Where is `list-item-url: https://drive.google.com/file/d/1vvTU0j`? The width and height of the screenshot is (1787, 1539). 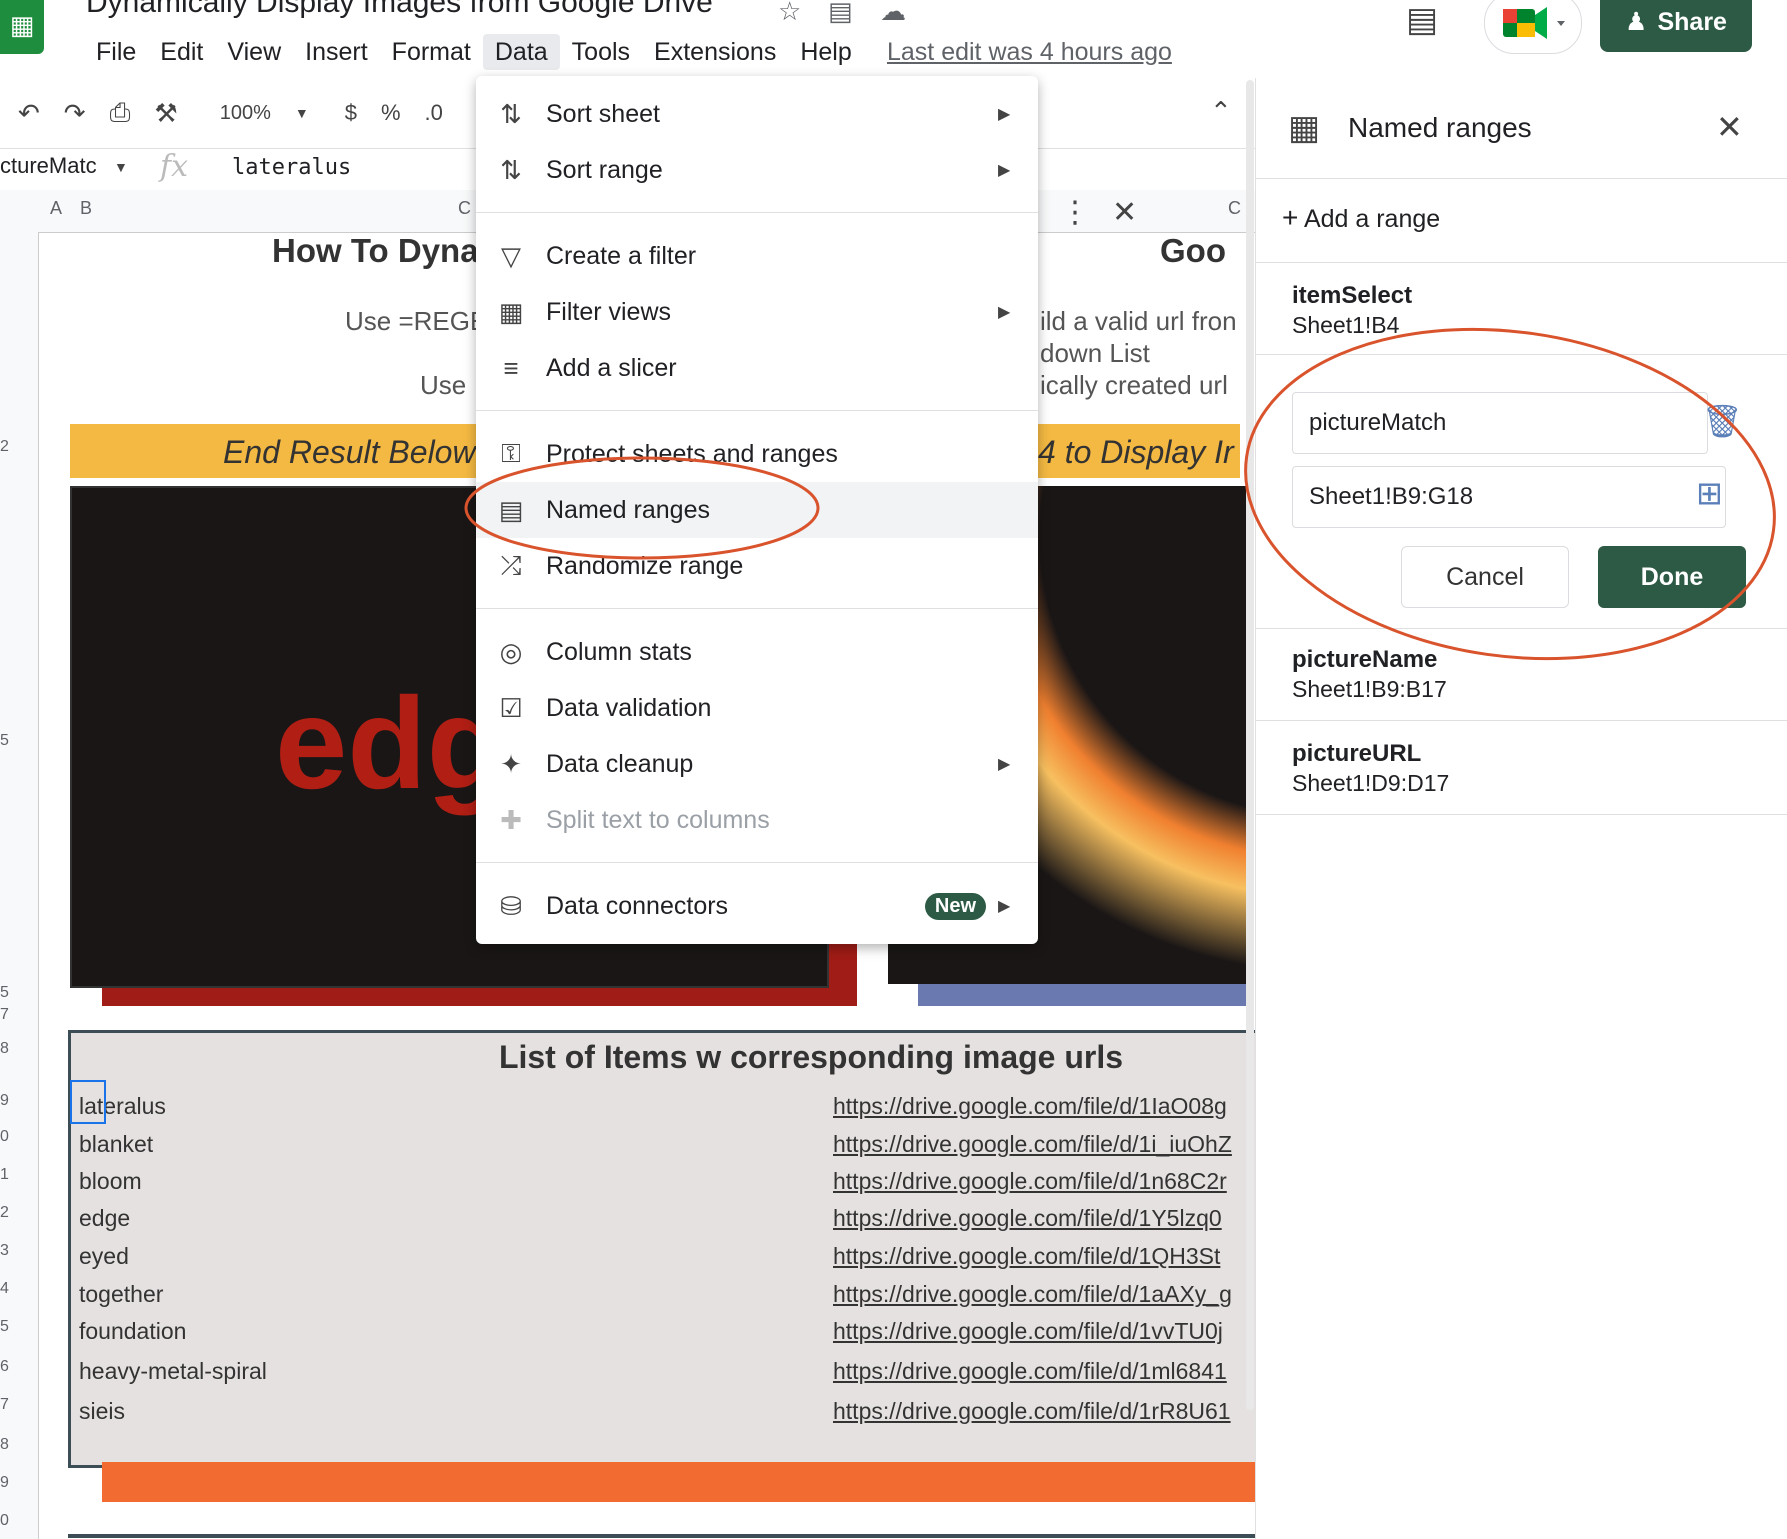
list-item-url: https://drive.google.com/file/d/1vvTU0j is located at coordinates (1028, 1331).